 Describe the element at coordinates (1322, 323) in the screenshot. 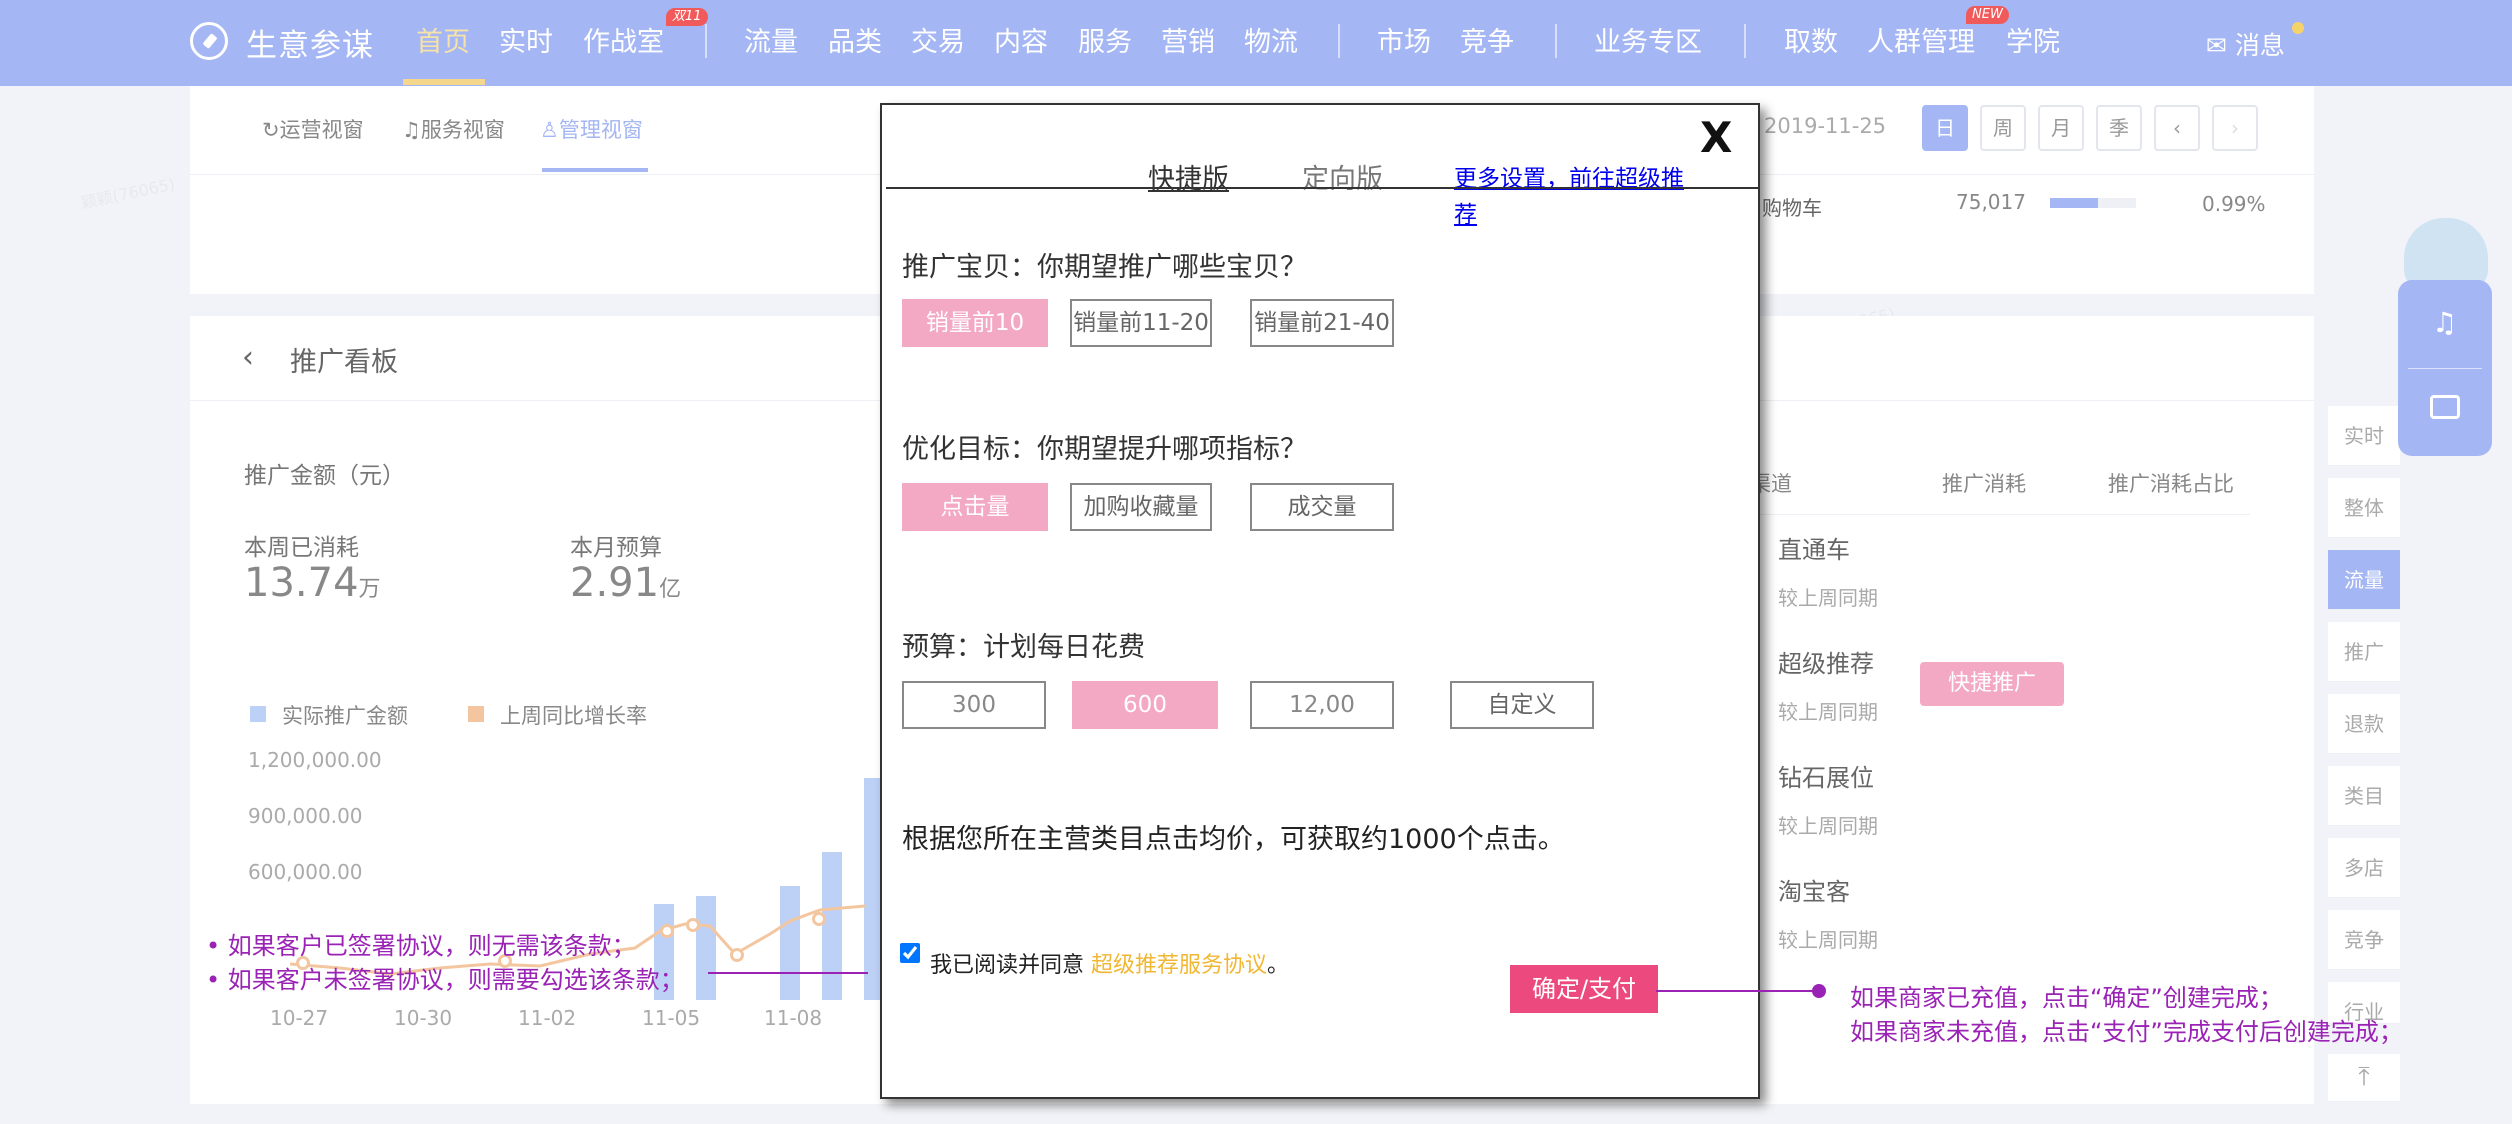

I see `item-option-21-40: 销量前21-40` at that location.